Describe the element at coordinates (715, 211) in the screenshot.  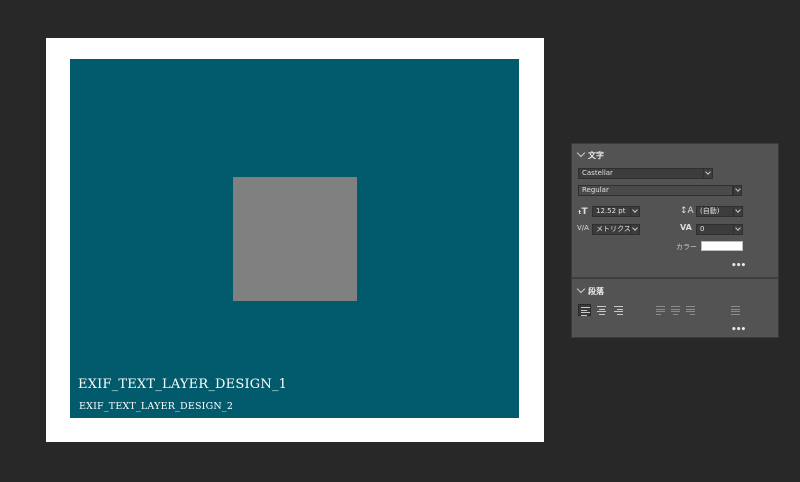
I see `leading-field: (自動)` at that location.